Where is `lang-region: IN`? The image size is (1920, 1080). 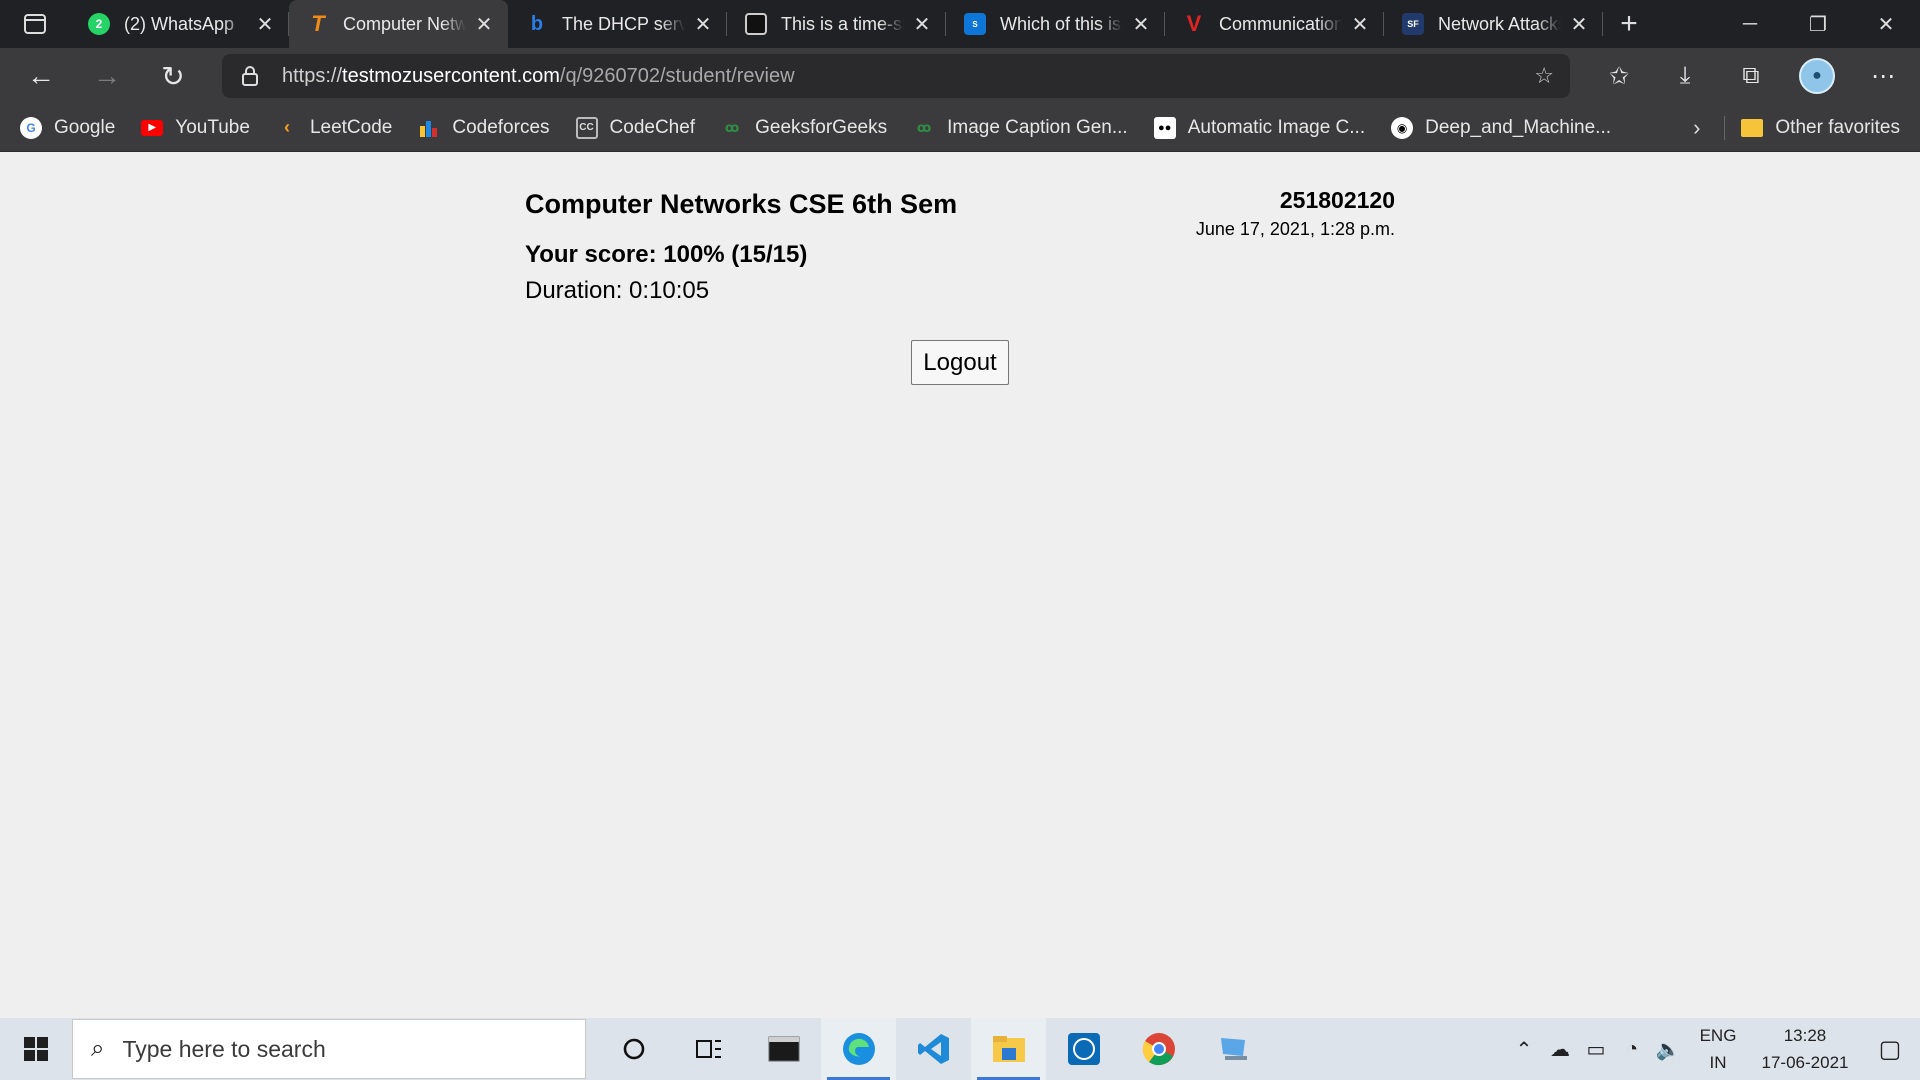
lang-region: IN is located at coordinates (1718, 1062).